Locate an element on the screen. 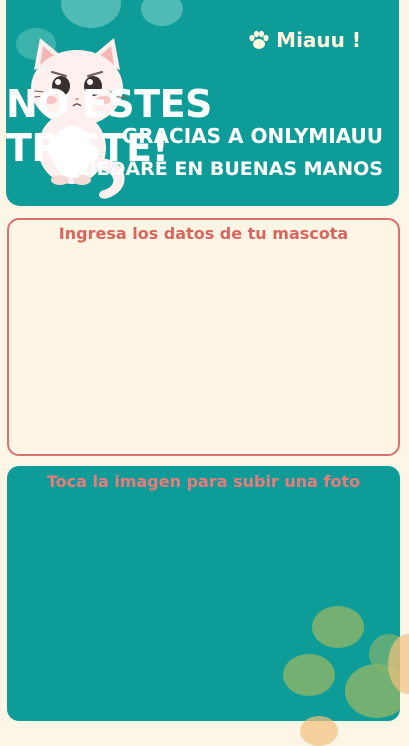 This screenshot has height=746, width=409. form-heading: Ingresa los datos de tu mascota is located at coordinates (203, 233).